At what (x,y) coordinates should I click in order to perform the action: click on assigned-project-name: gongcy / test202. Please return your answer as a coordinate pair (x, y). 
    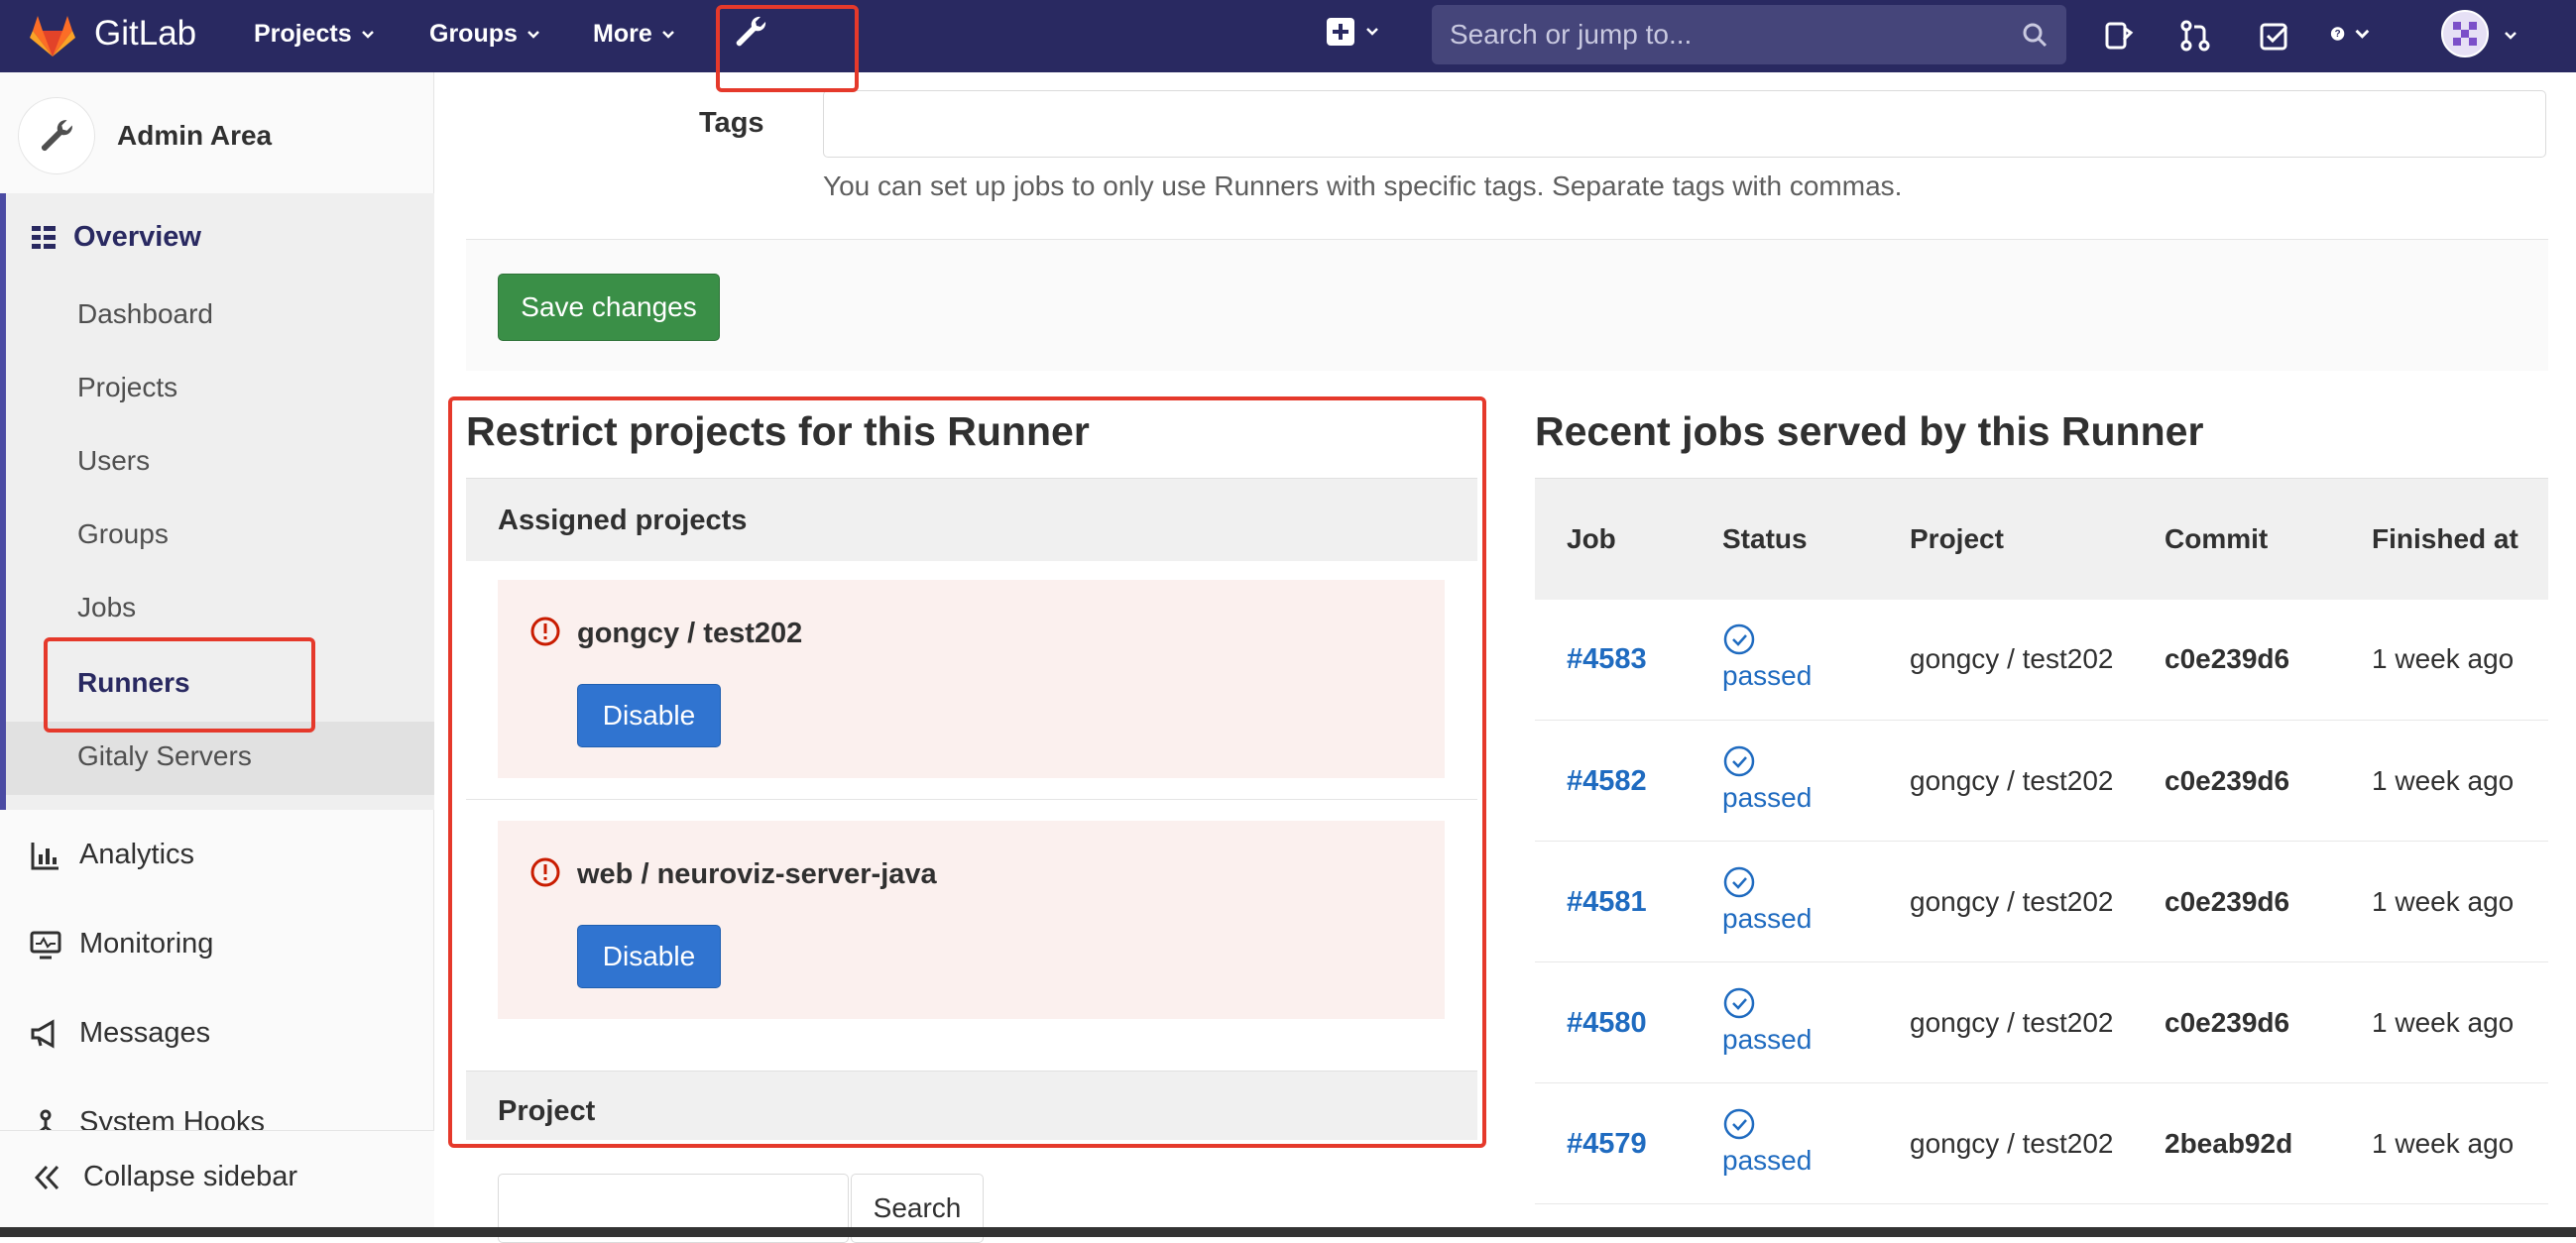
    Looking at the image, I should click on (689, 634).